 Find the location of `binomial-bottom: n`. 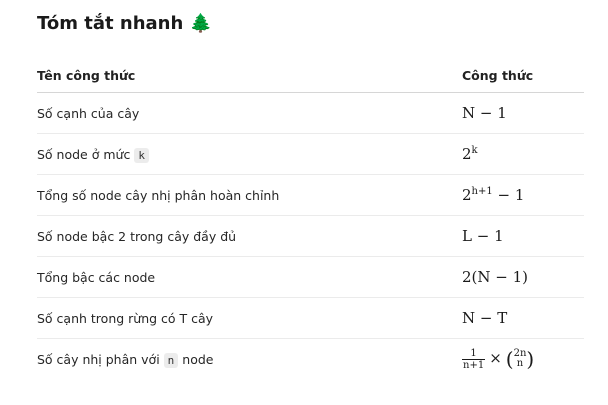

binomial-bottom: n is located at coordinates (520, 363).